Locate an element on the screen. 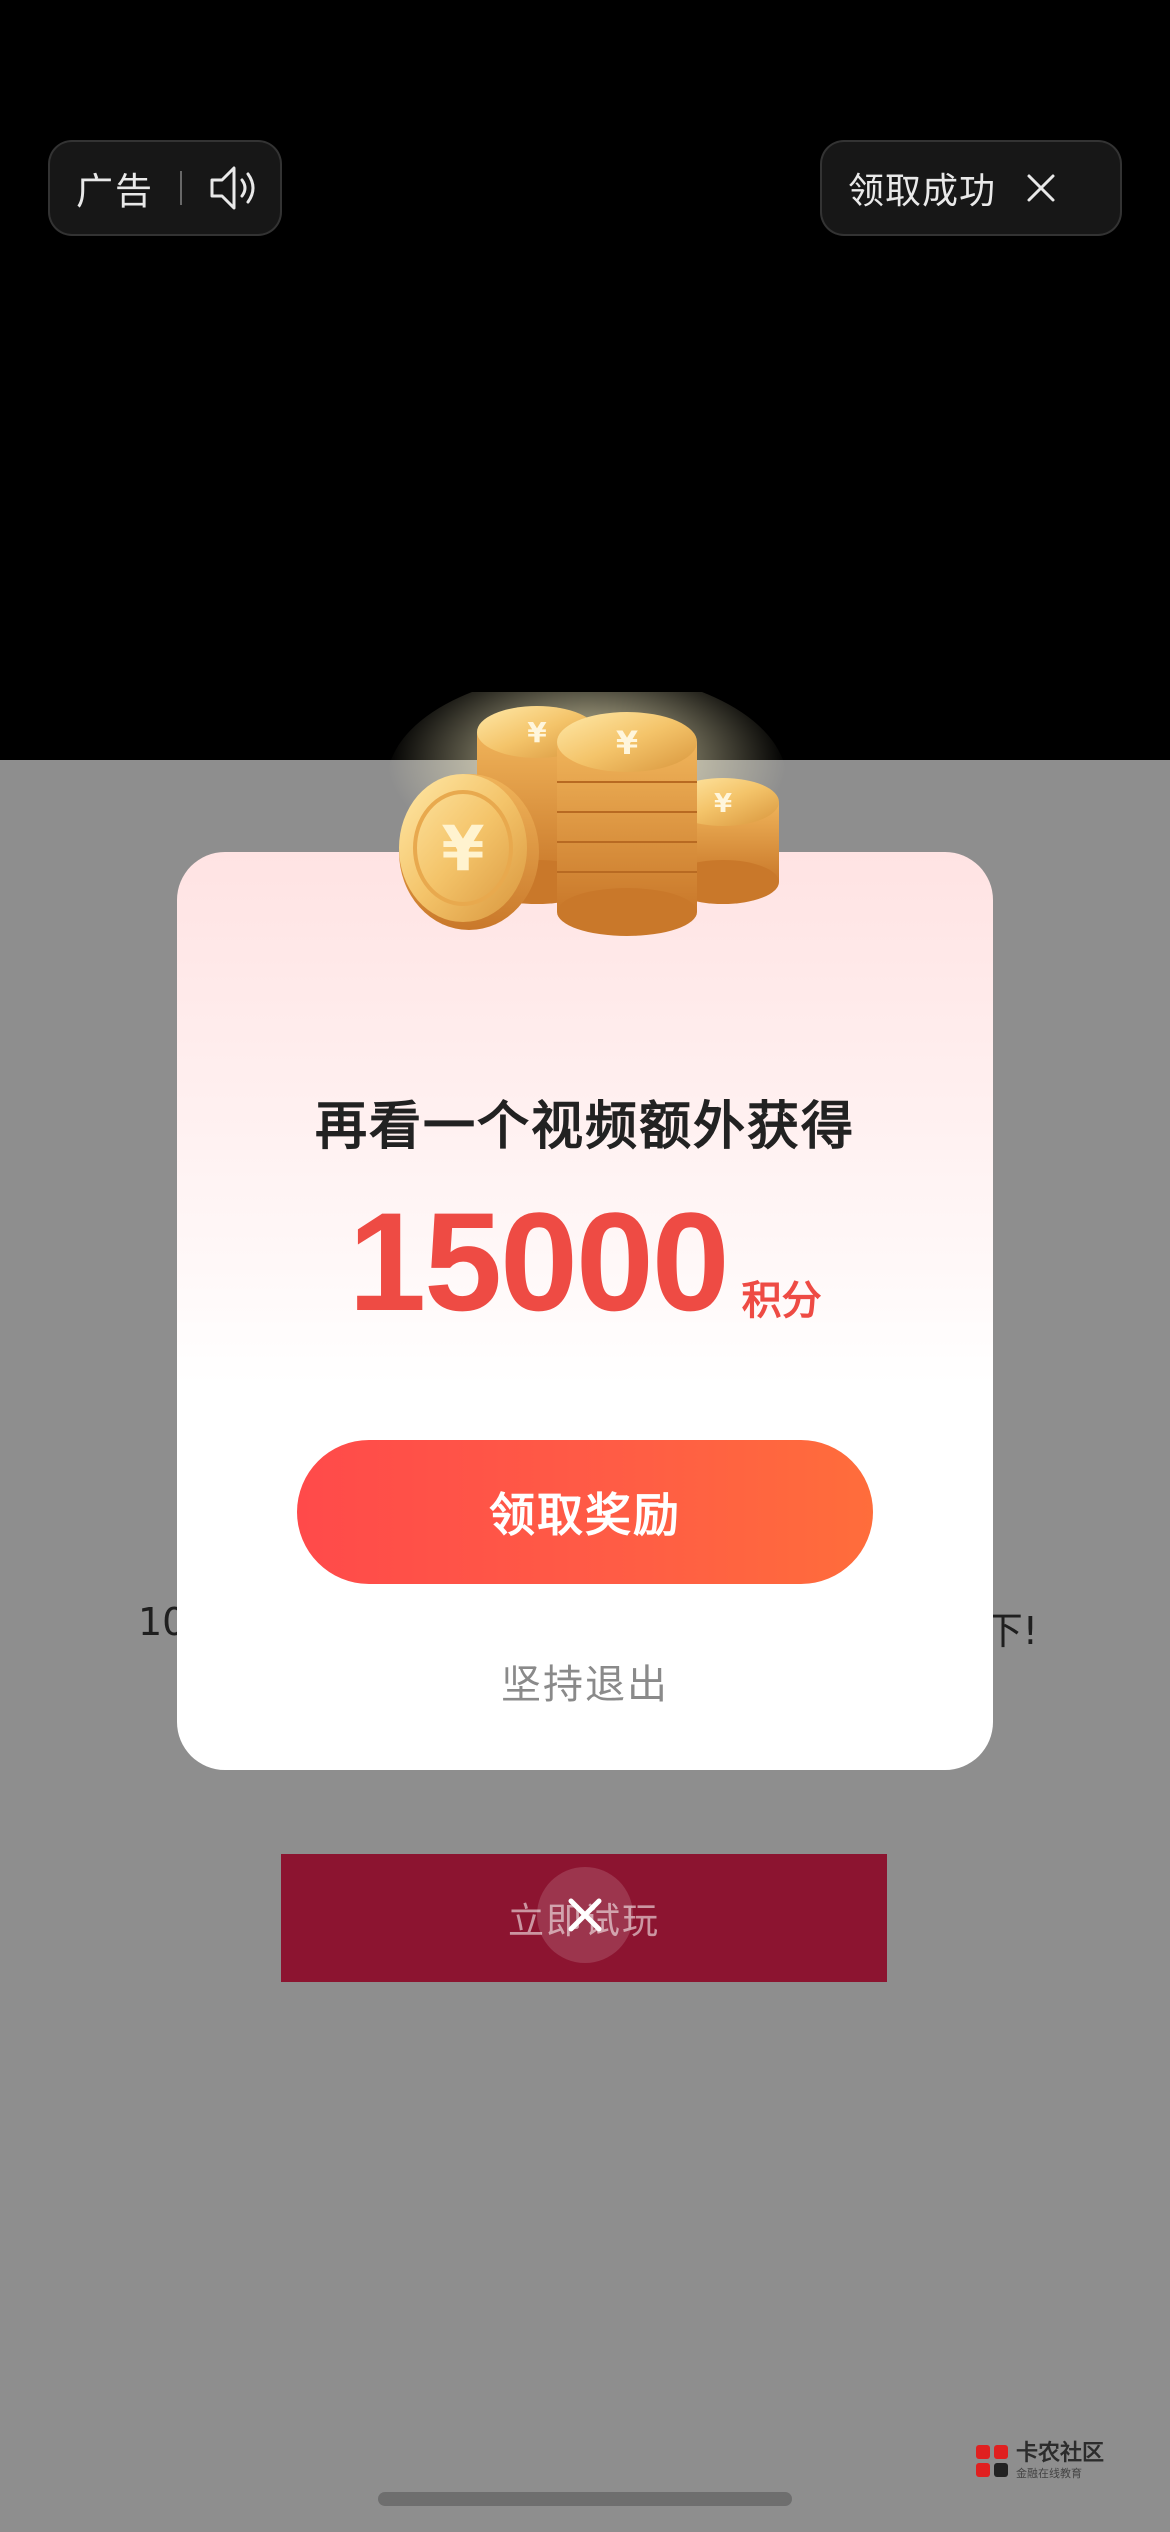  ad-separator is located at coordinates (181, 188).